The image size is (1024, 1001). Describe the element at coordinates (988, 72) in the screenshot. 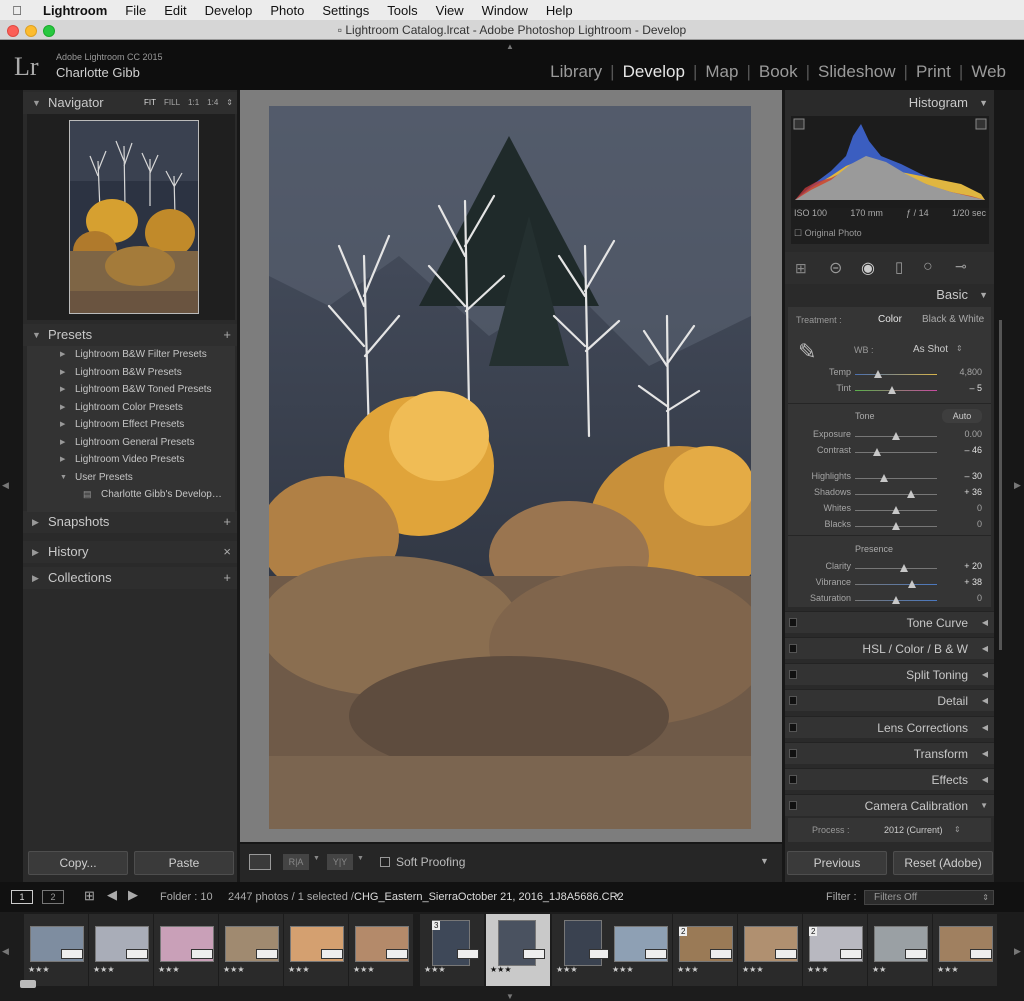

I see `module-web: Web` at that location.